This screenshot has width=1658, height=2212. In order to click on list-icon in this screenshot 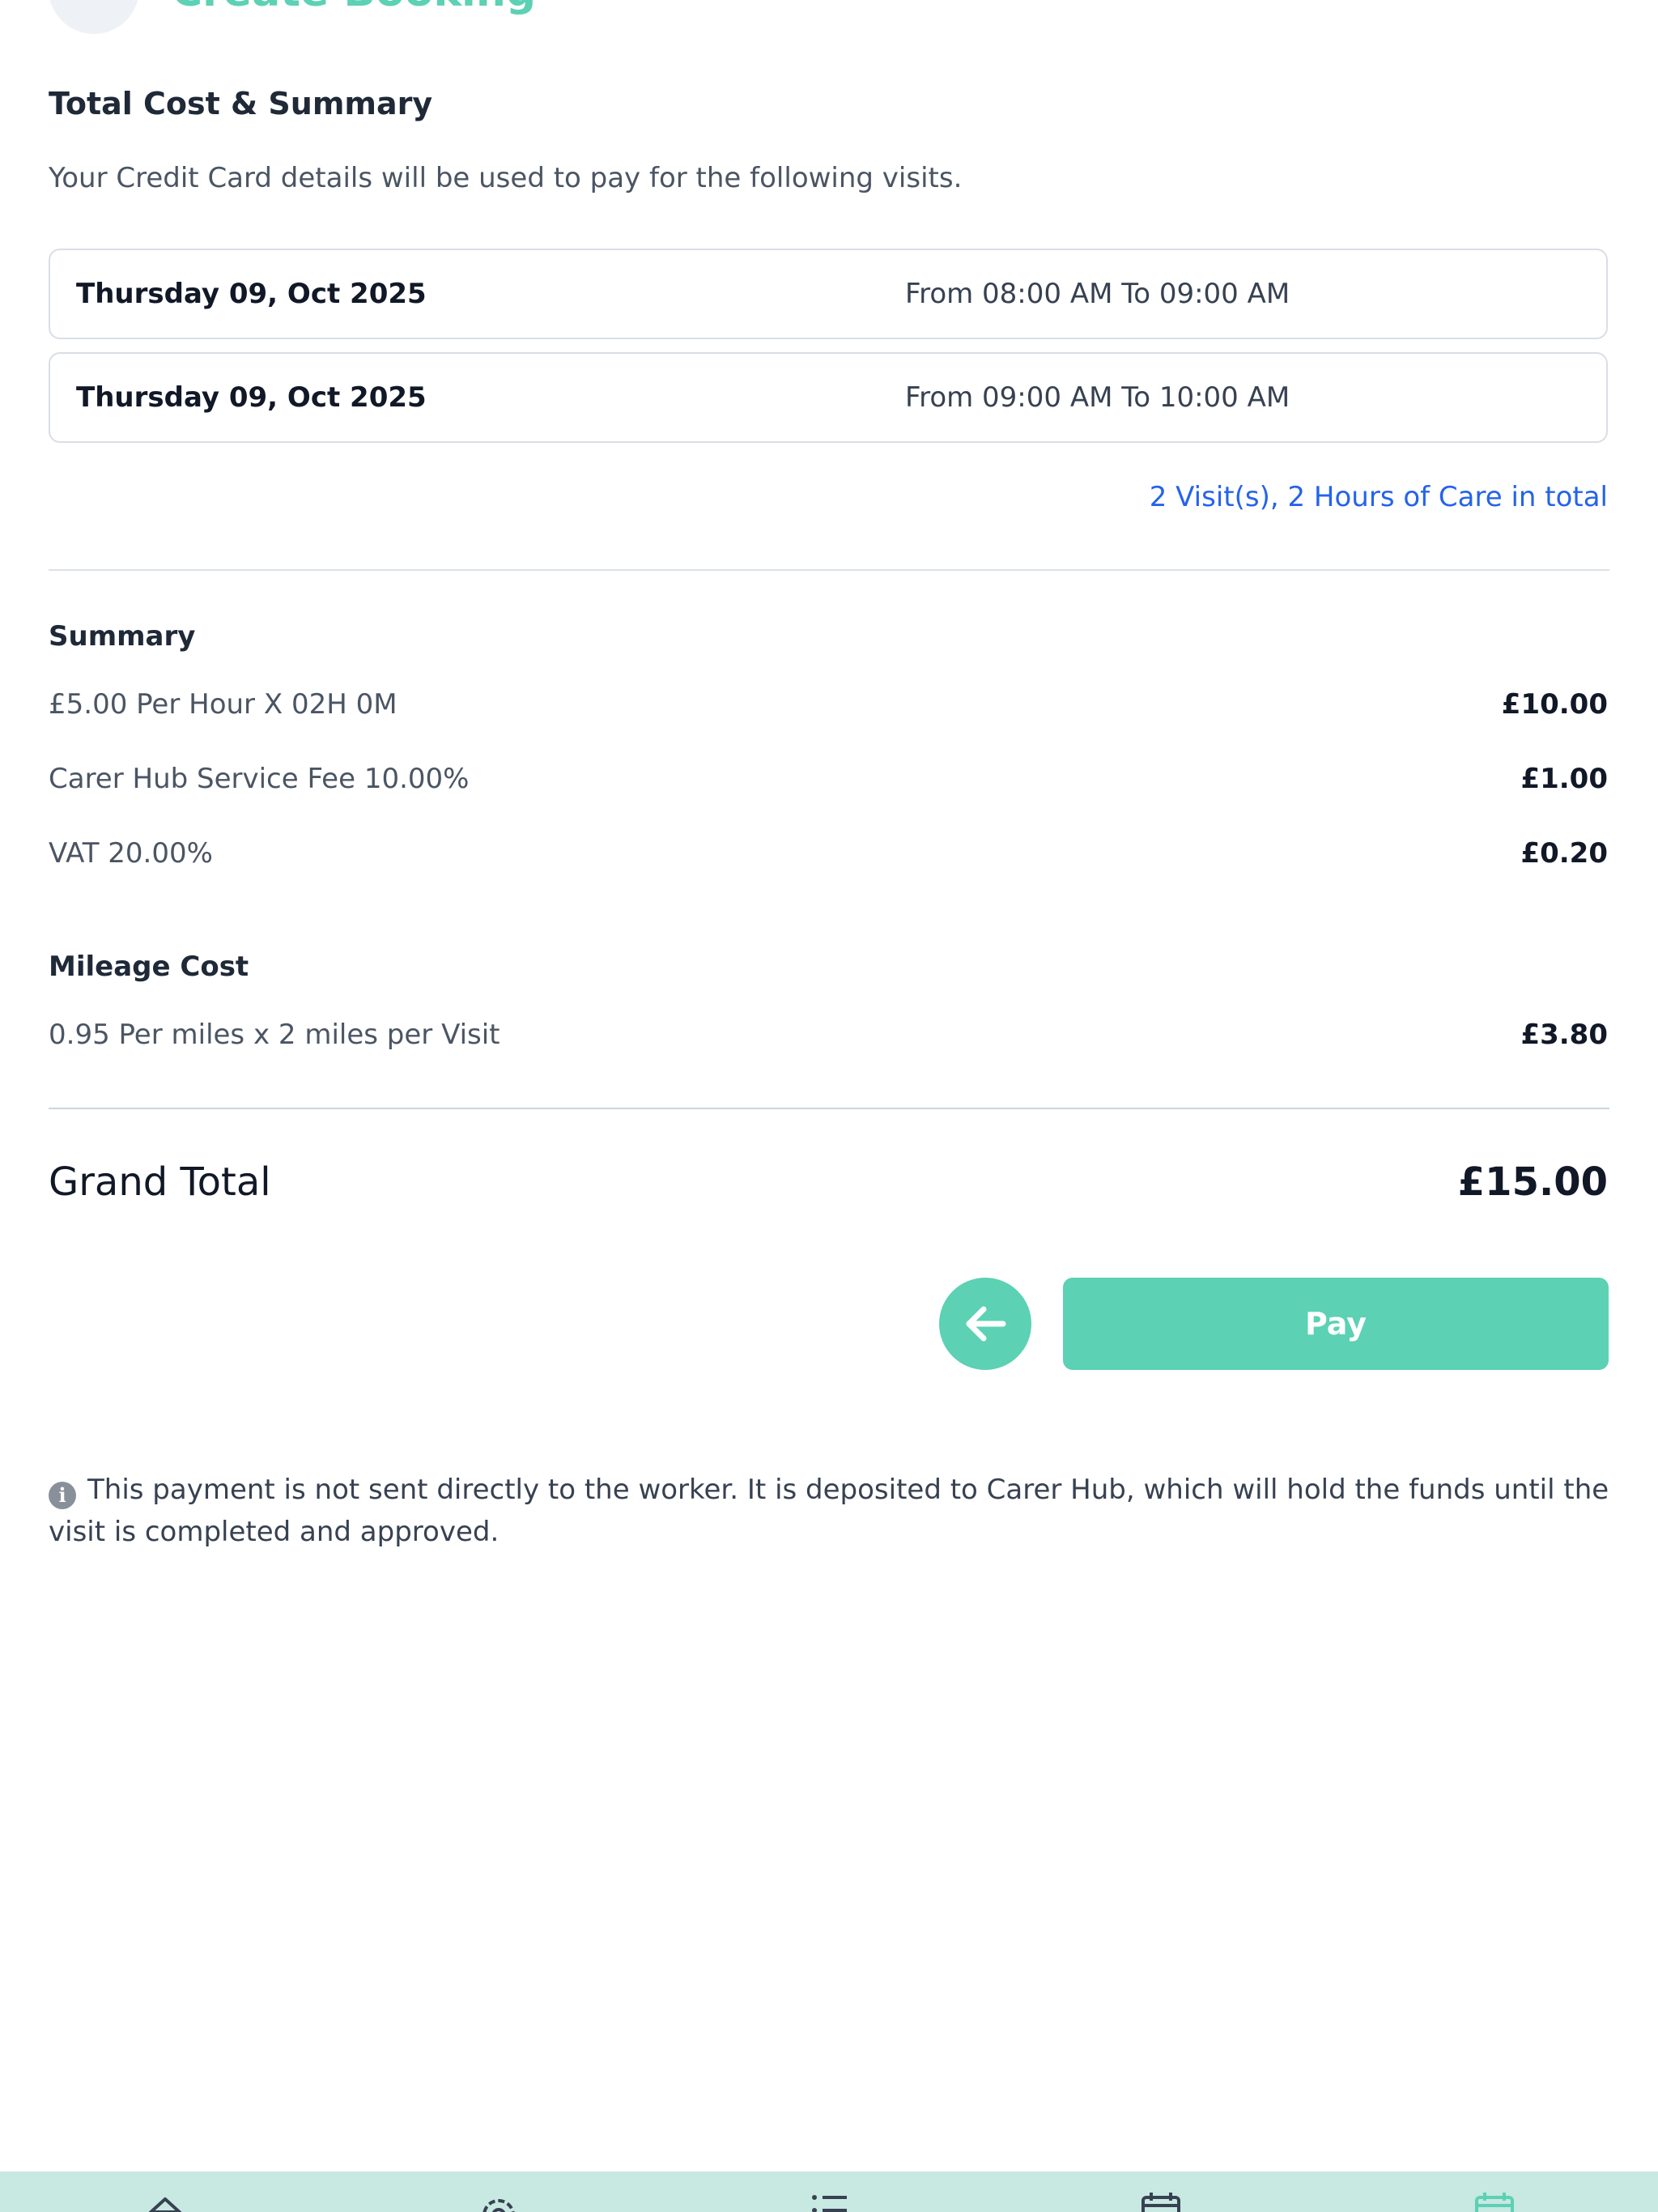, I will do `click(830, 2201)`.